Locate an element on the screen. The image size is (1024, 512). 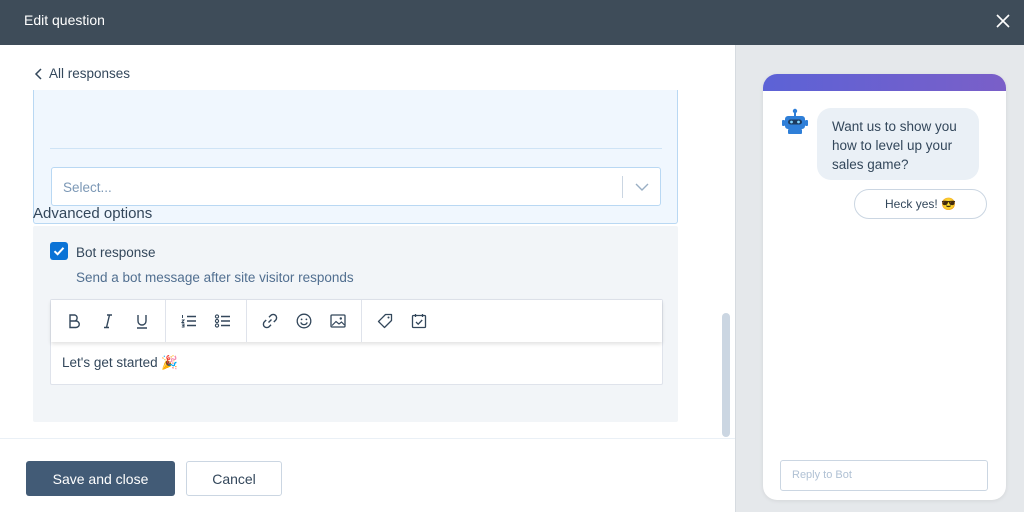
link-icon is located at coordinates (270, 321).